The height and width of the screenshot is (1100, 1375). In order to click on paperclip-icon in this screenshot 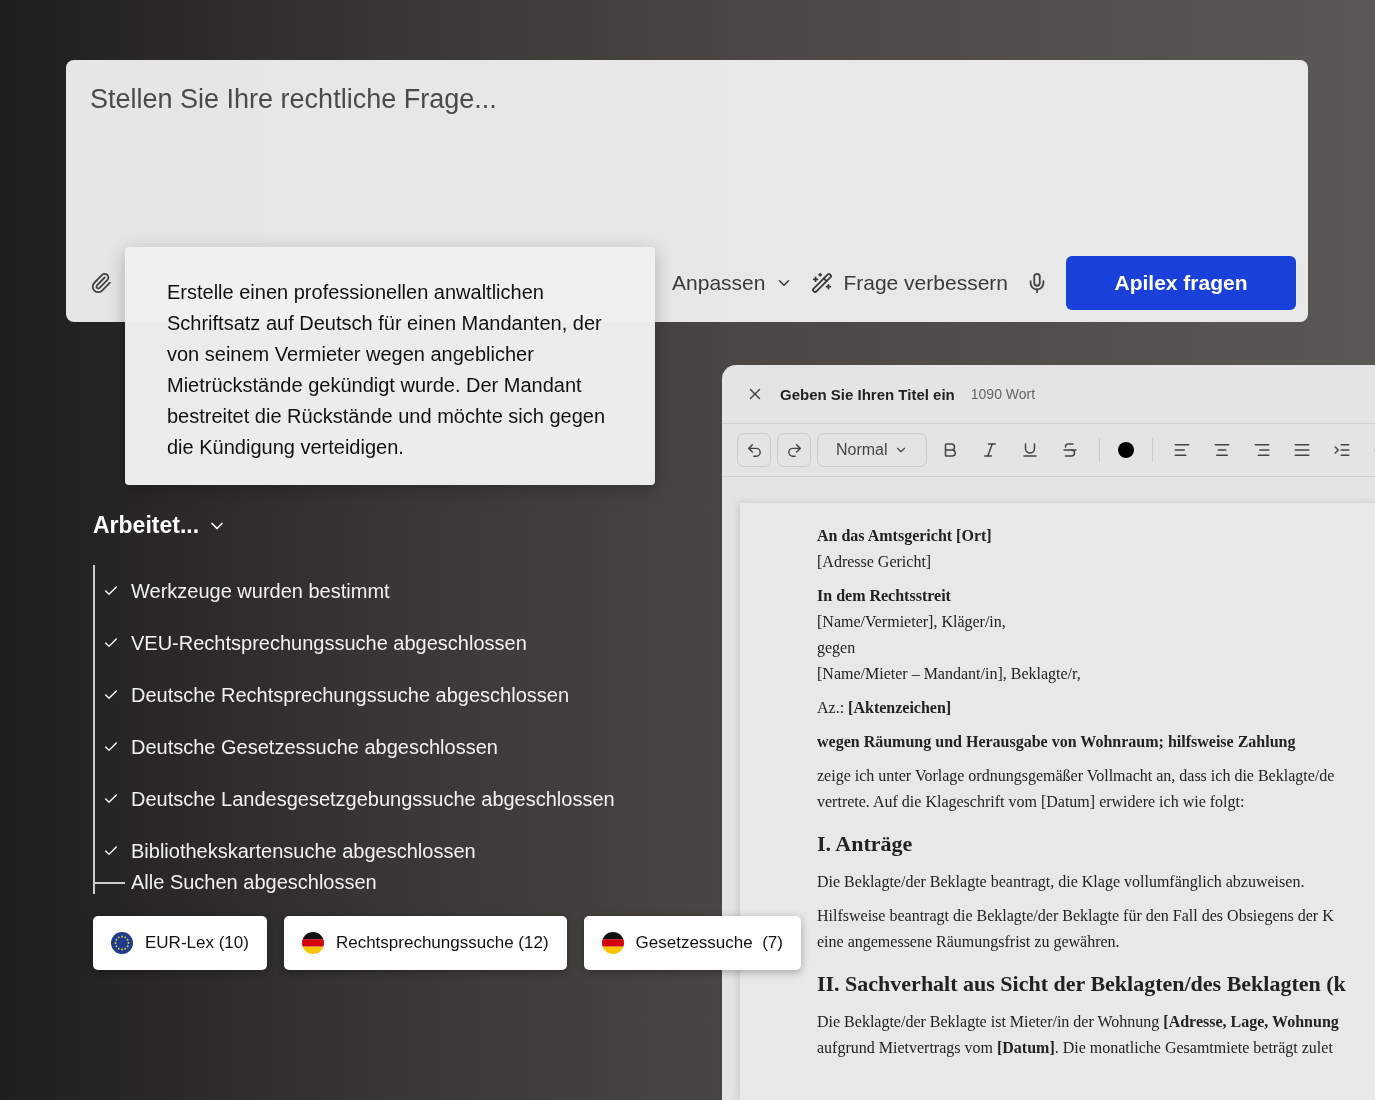, I will do `click(101, 283)`.